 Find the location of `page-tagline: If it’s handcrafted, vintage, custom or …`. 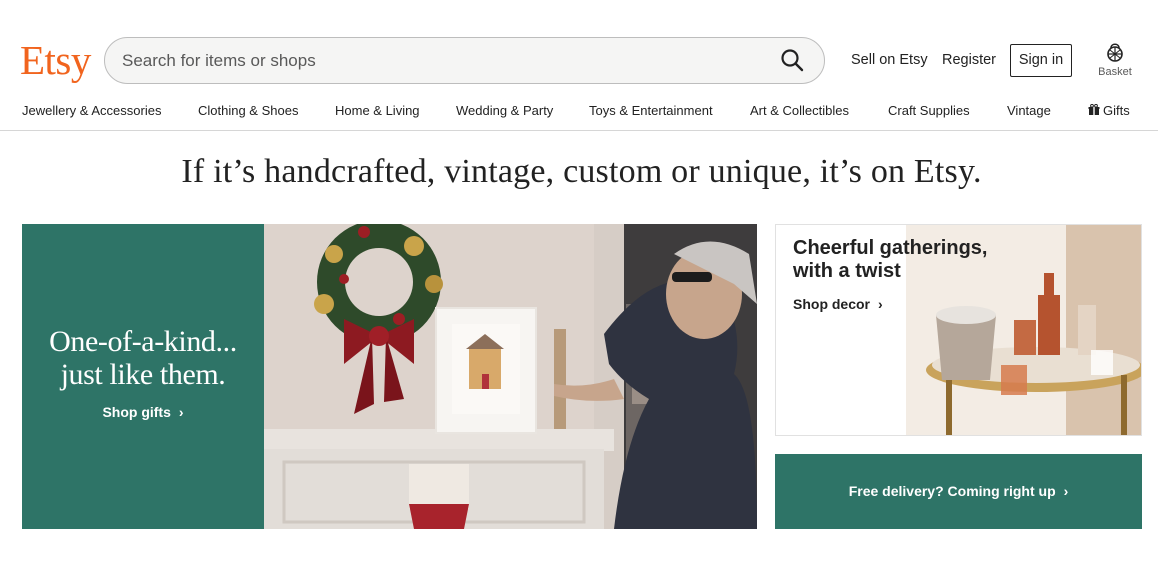

page-tagline: If it’s handcrafted, vintage, custom or … is located at coordinates (581, 171).